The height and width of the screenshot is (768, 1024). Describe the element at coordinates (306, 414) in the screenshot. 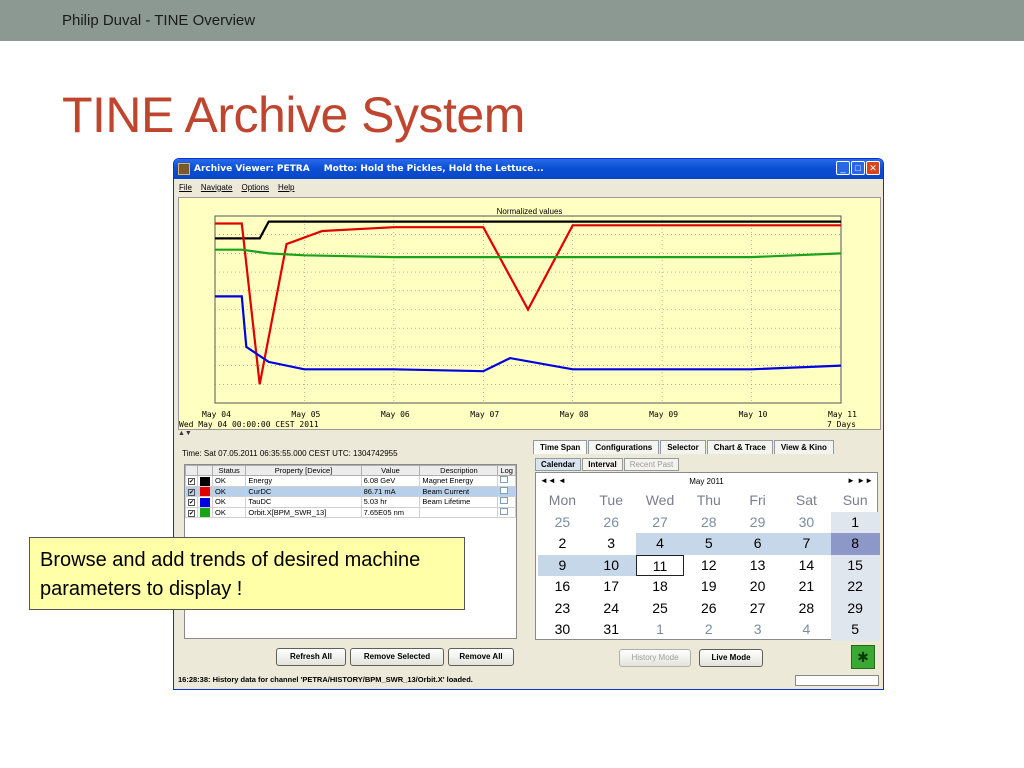

I see `x-tick-label: May 05` at that location.